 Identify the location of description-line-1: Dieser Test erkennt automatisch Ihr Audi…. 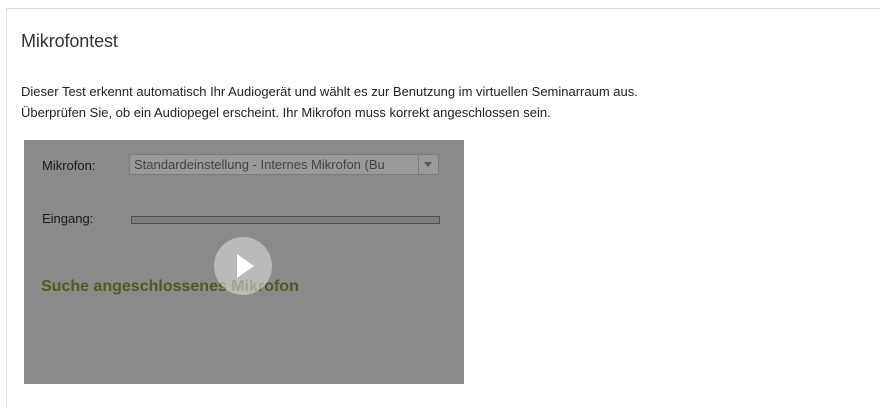
(329, 91).